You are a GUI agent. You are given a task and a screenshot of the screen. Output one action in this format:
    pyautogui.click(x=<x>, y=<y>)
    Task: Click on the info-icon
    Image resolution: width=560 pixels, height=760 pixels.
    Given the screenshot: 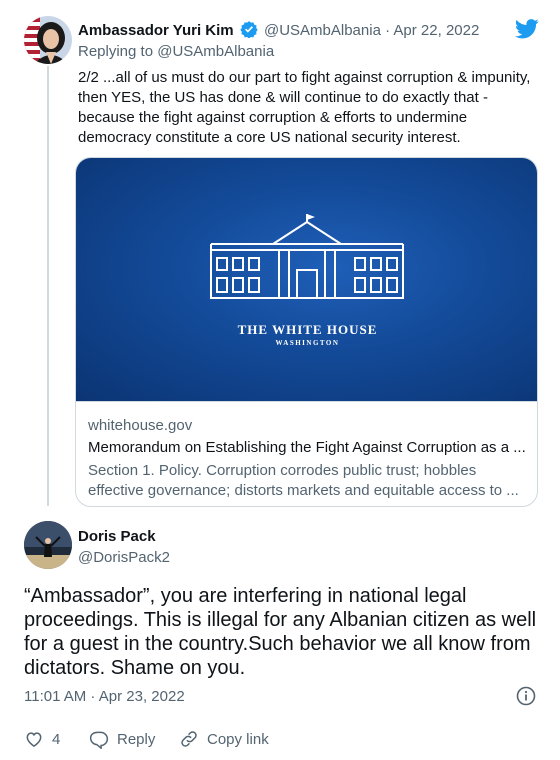 What is the action you would take?
    pyautogui.click(x=526, y=698)
    